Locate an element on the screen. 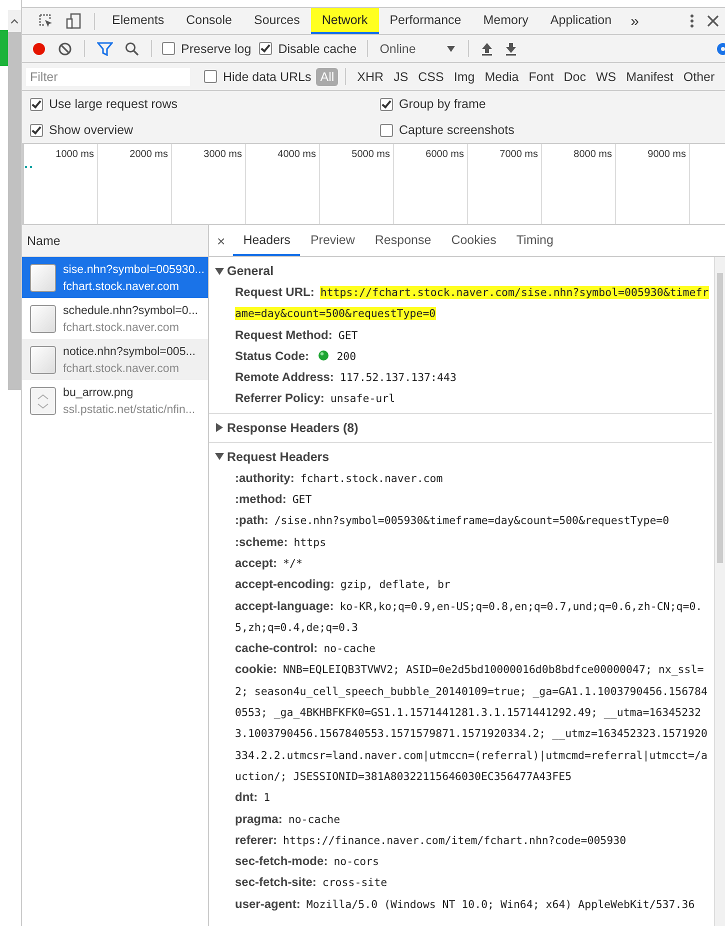  type-filter-button: XHR is located at coordinates (370, 77).